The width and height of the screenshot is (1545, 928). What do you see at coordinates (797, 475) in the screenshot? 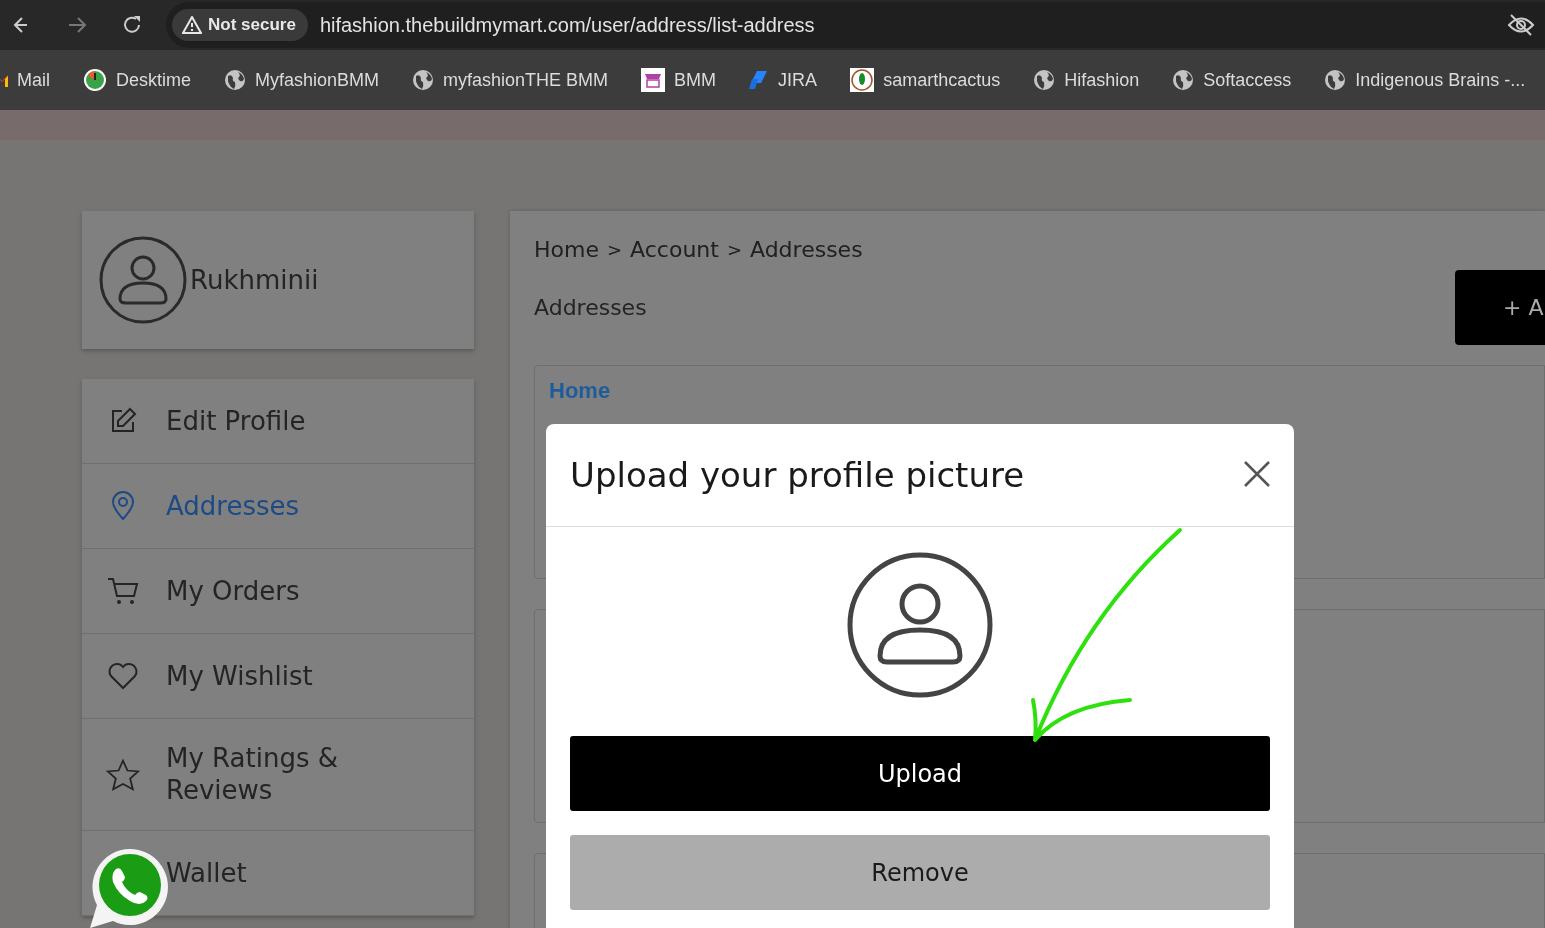
I see `dialog-title: Upload your profile picture` at bounding box center [797, 475].